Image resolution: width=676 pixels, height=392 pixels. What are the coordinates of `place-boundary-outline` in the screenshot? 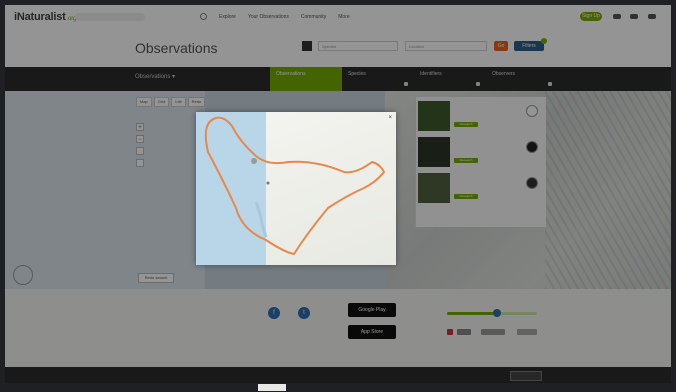 It's located at (294, 185).